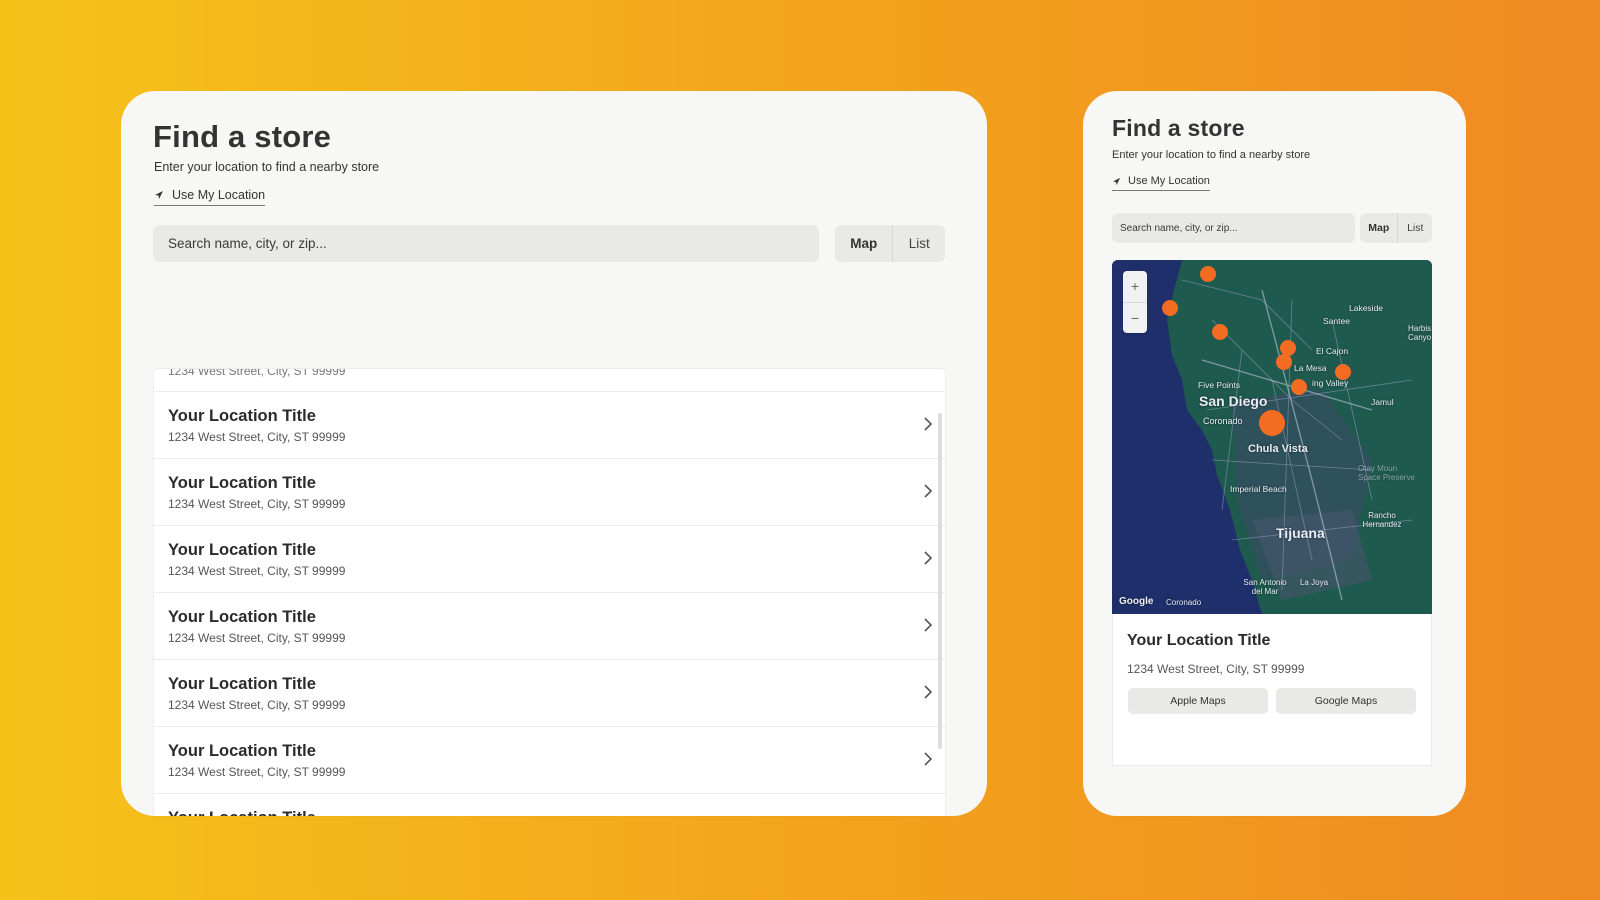  Describe the element at coordinates (486, 243) in the screenshot. I see `search-input` at that location.